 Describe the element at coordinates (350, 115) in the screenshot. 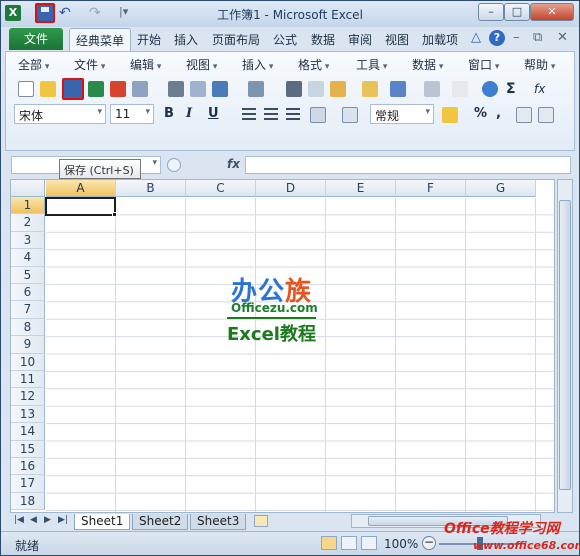

I see `wrap-text-icon` at that location.